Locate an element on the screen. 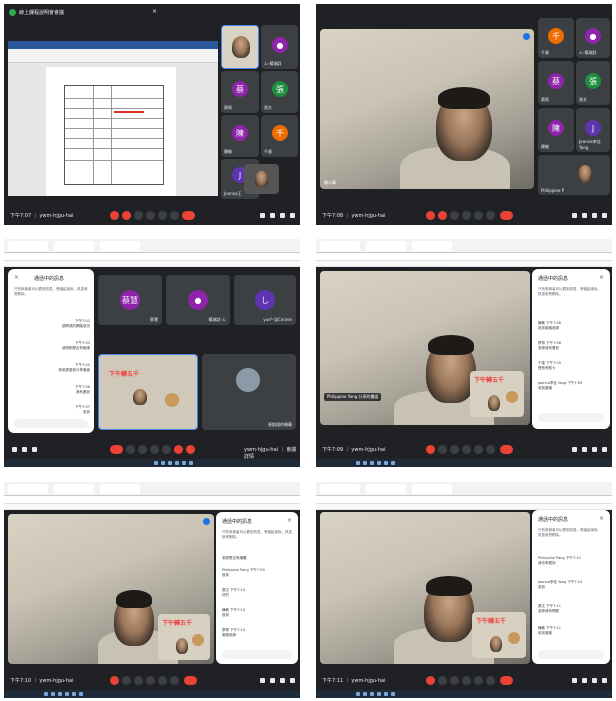 The height and width of the screenshot is (701, 616). participant-tile: ● 楊瑞詳-ㄙ is located at coordinates (198, 300).